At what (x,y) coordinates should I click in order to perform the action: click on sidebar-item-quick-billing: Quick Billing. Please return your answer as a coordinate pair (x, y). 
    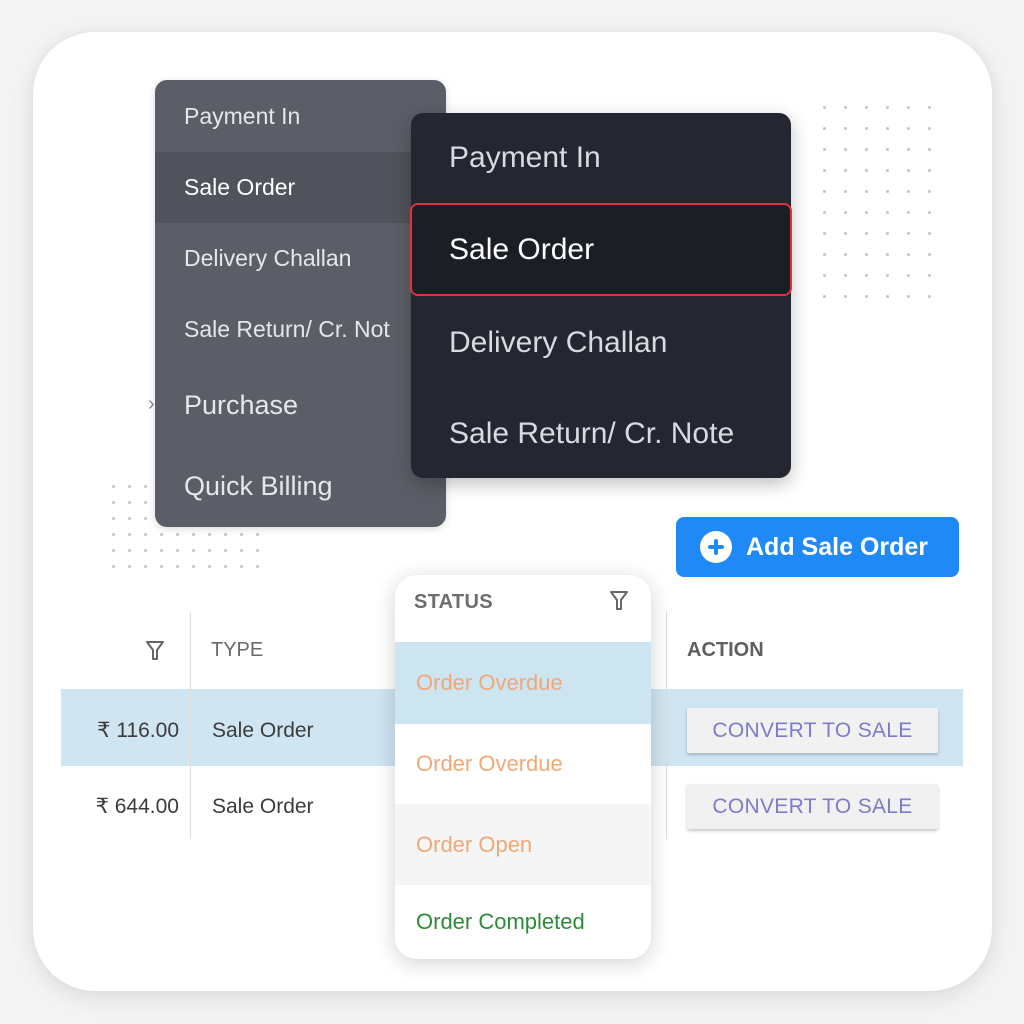
    Looking at the image, I should click on (300, 486).